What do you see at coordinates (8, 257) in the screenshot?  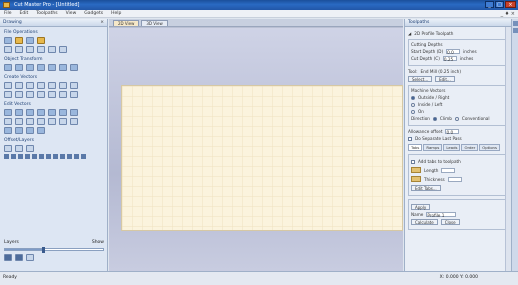 I see `layer-add-icon` at bounding box center [8, 257].